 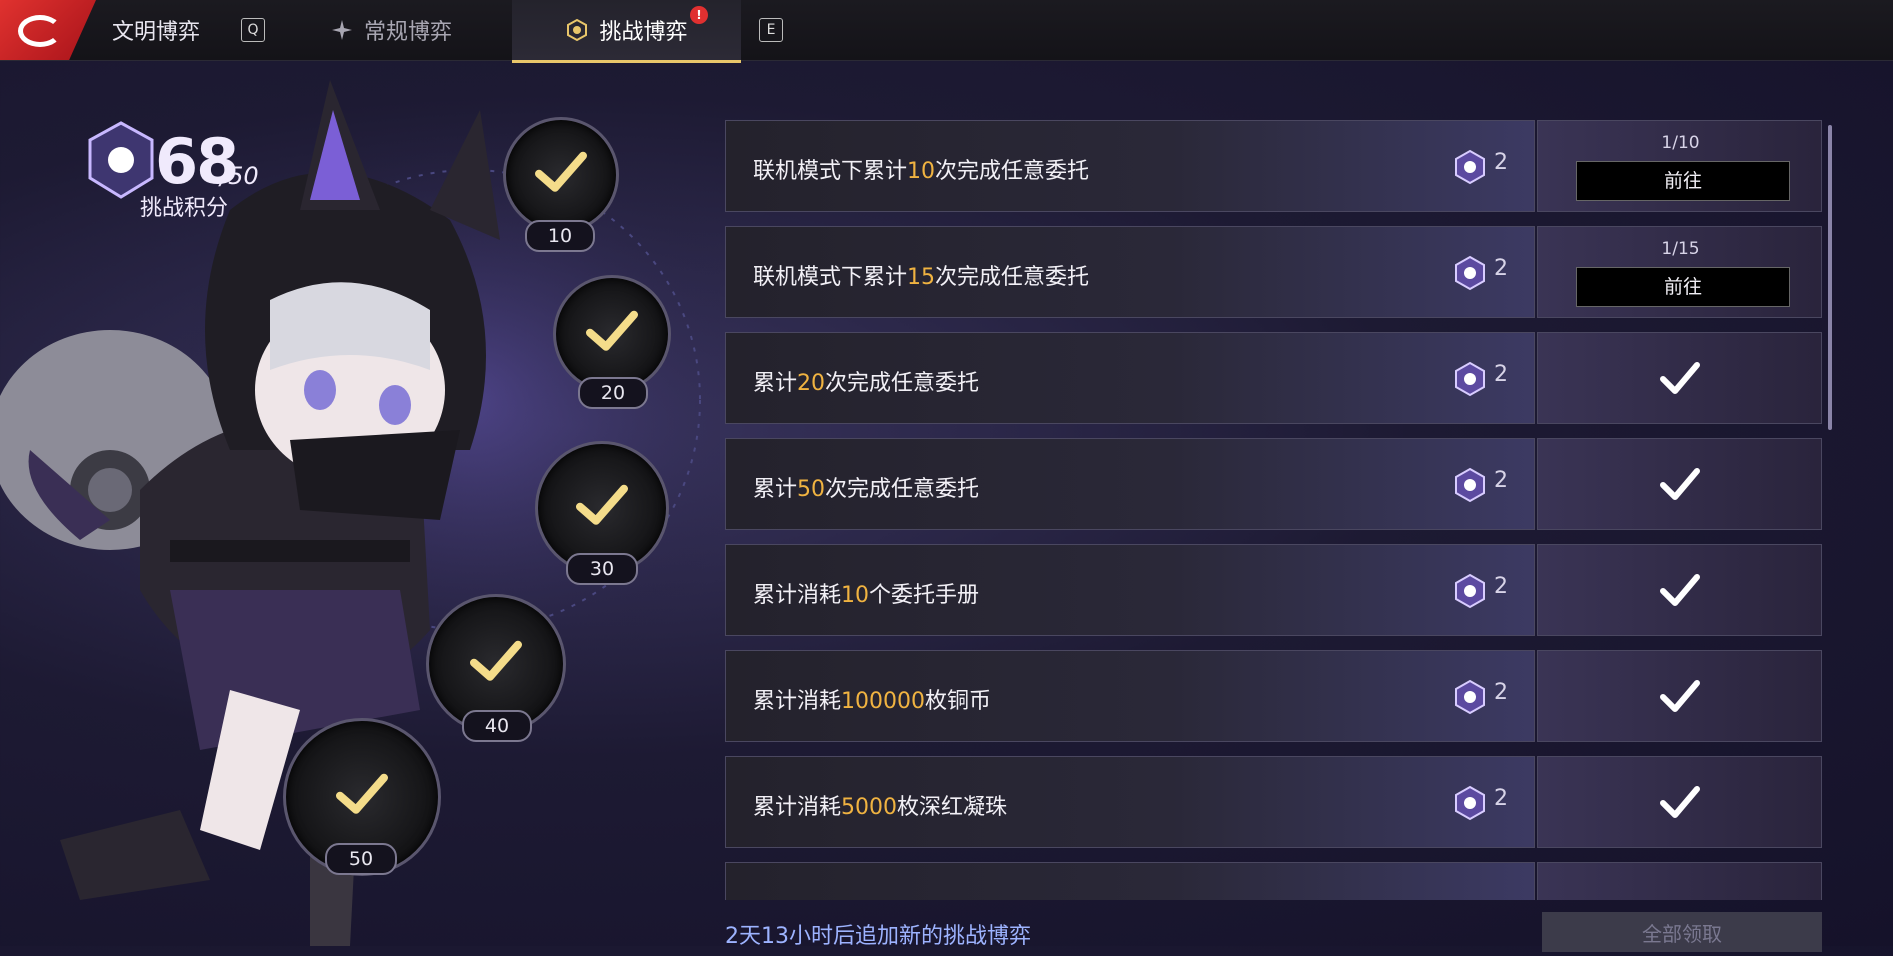 I want to click on task-main: 累计消耗100000枚铜币 2, so click(x=1130, y=696).